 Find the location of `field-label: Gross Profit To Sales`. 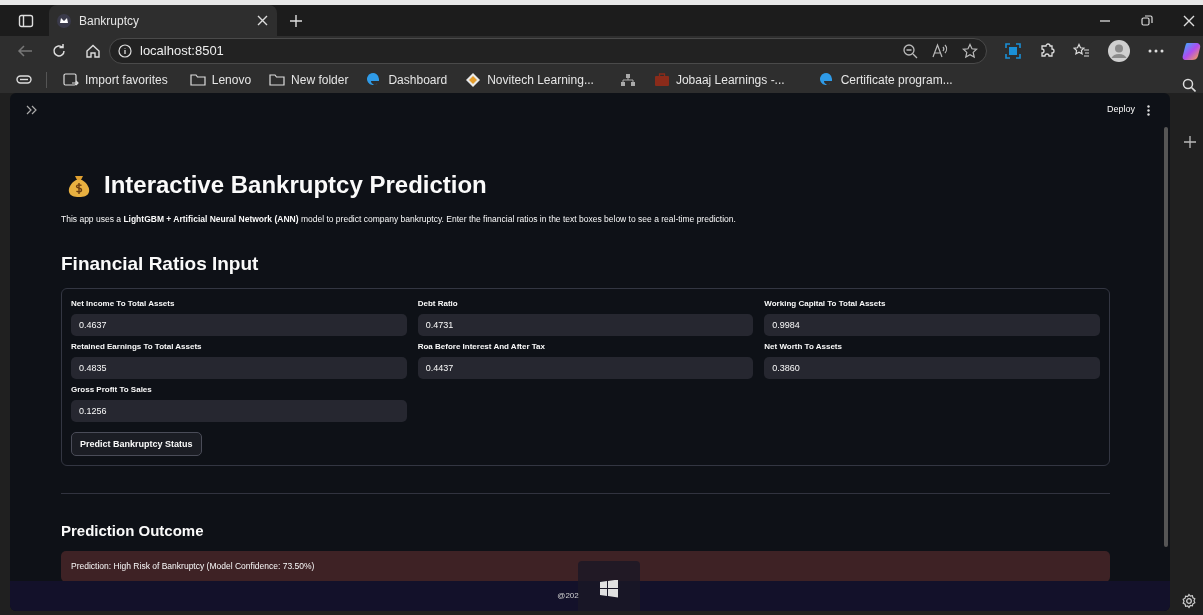

field-label: Gross Profit To Sales is located at coordinates (112, 390).